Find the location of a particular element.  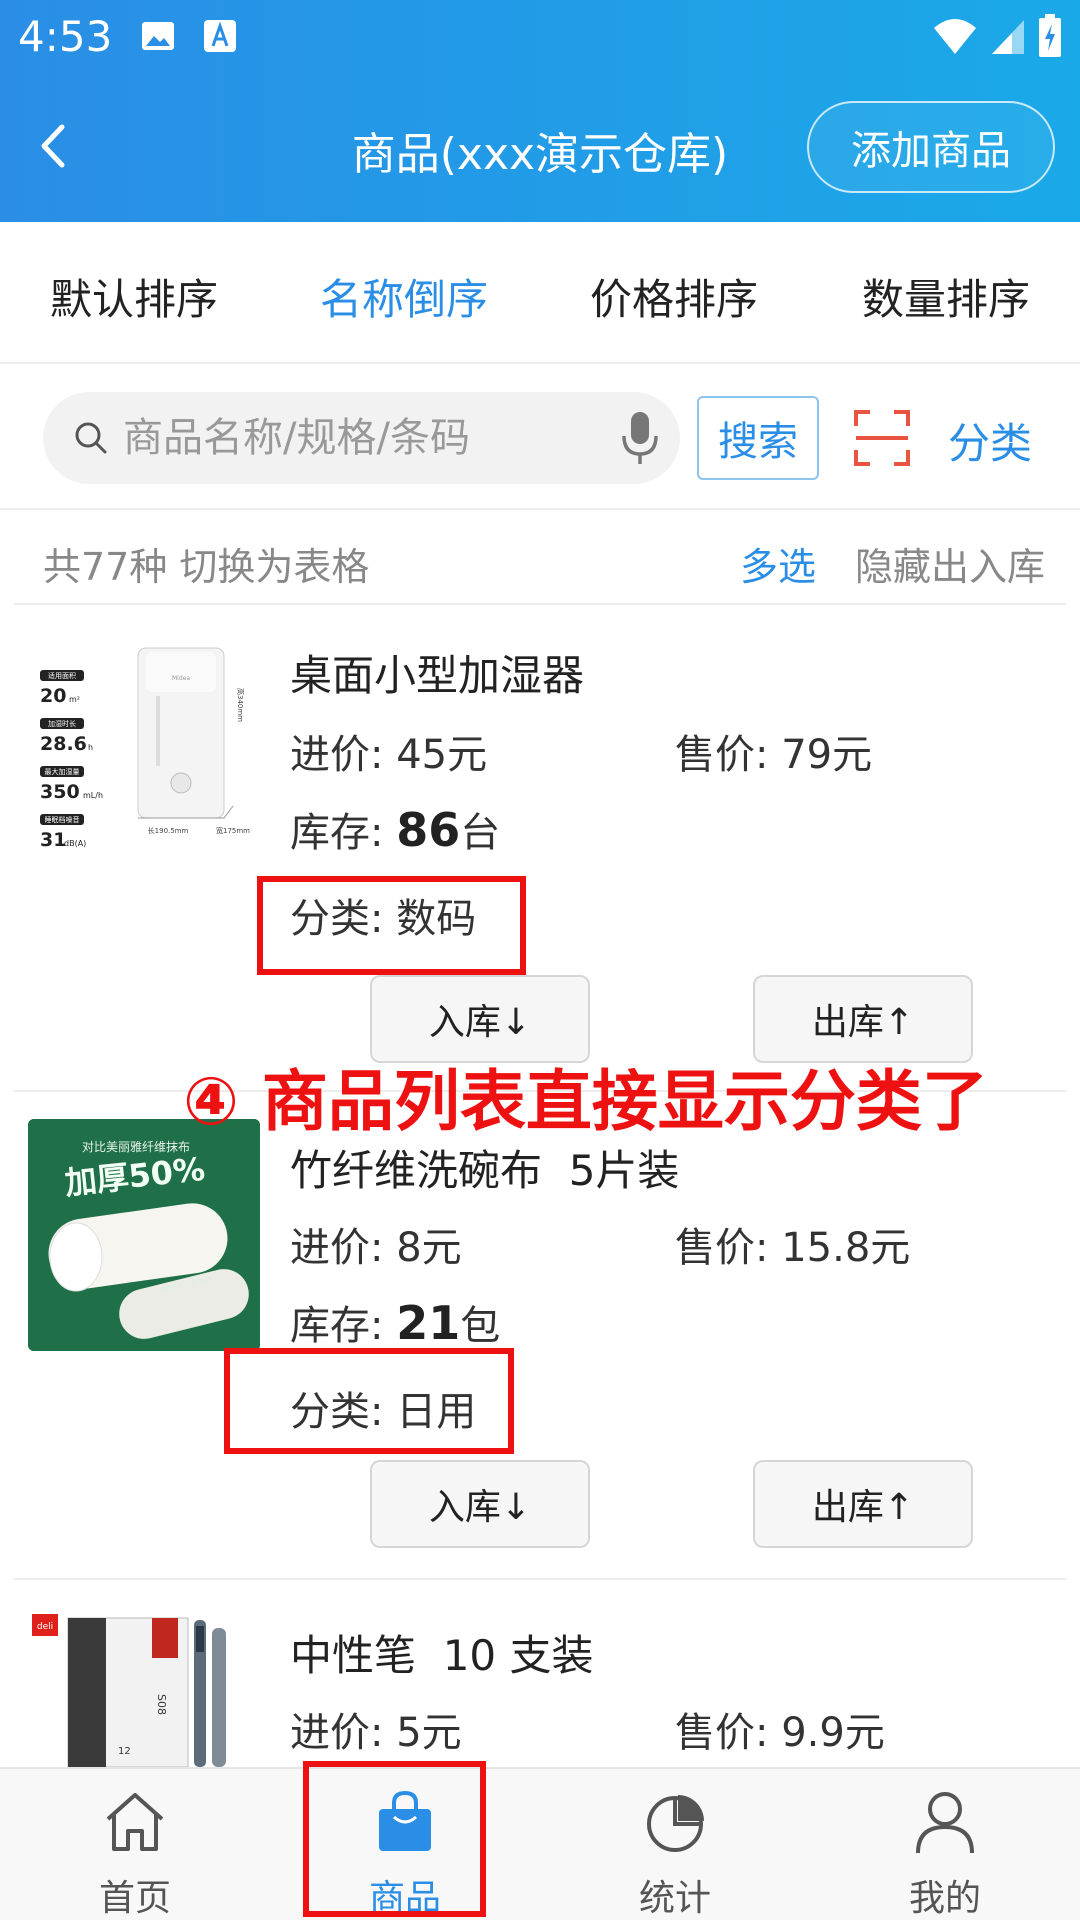

search-input is located at coordinates (358, 438).